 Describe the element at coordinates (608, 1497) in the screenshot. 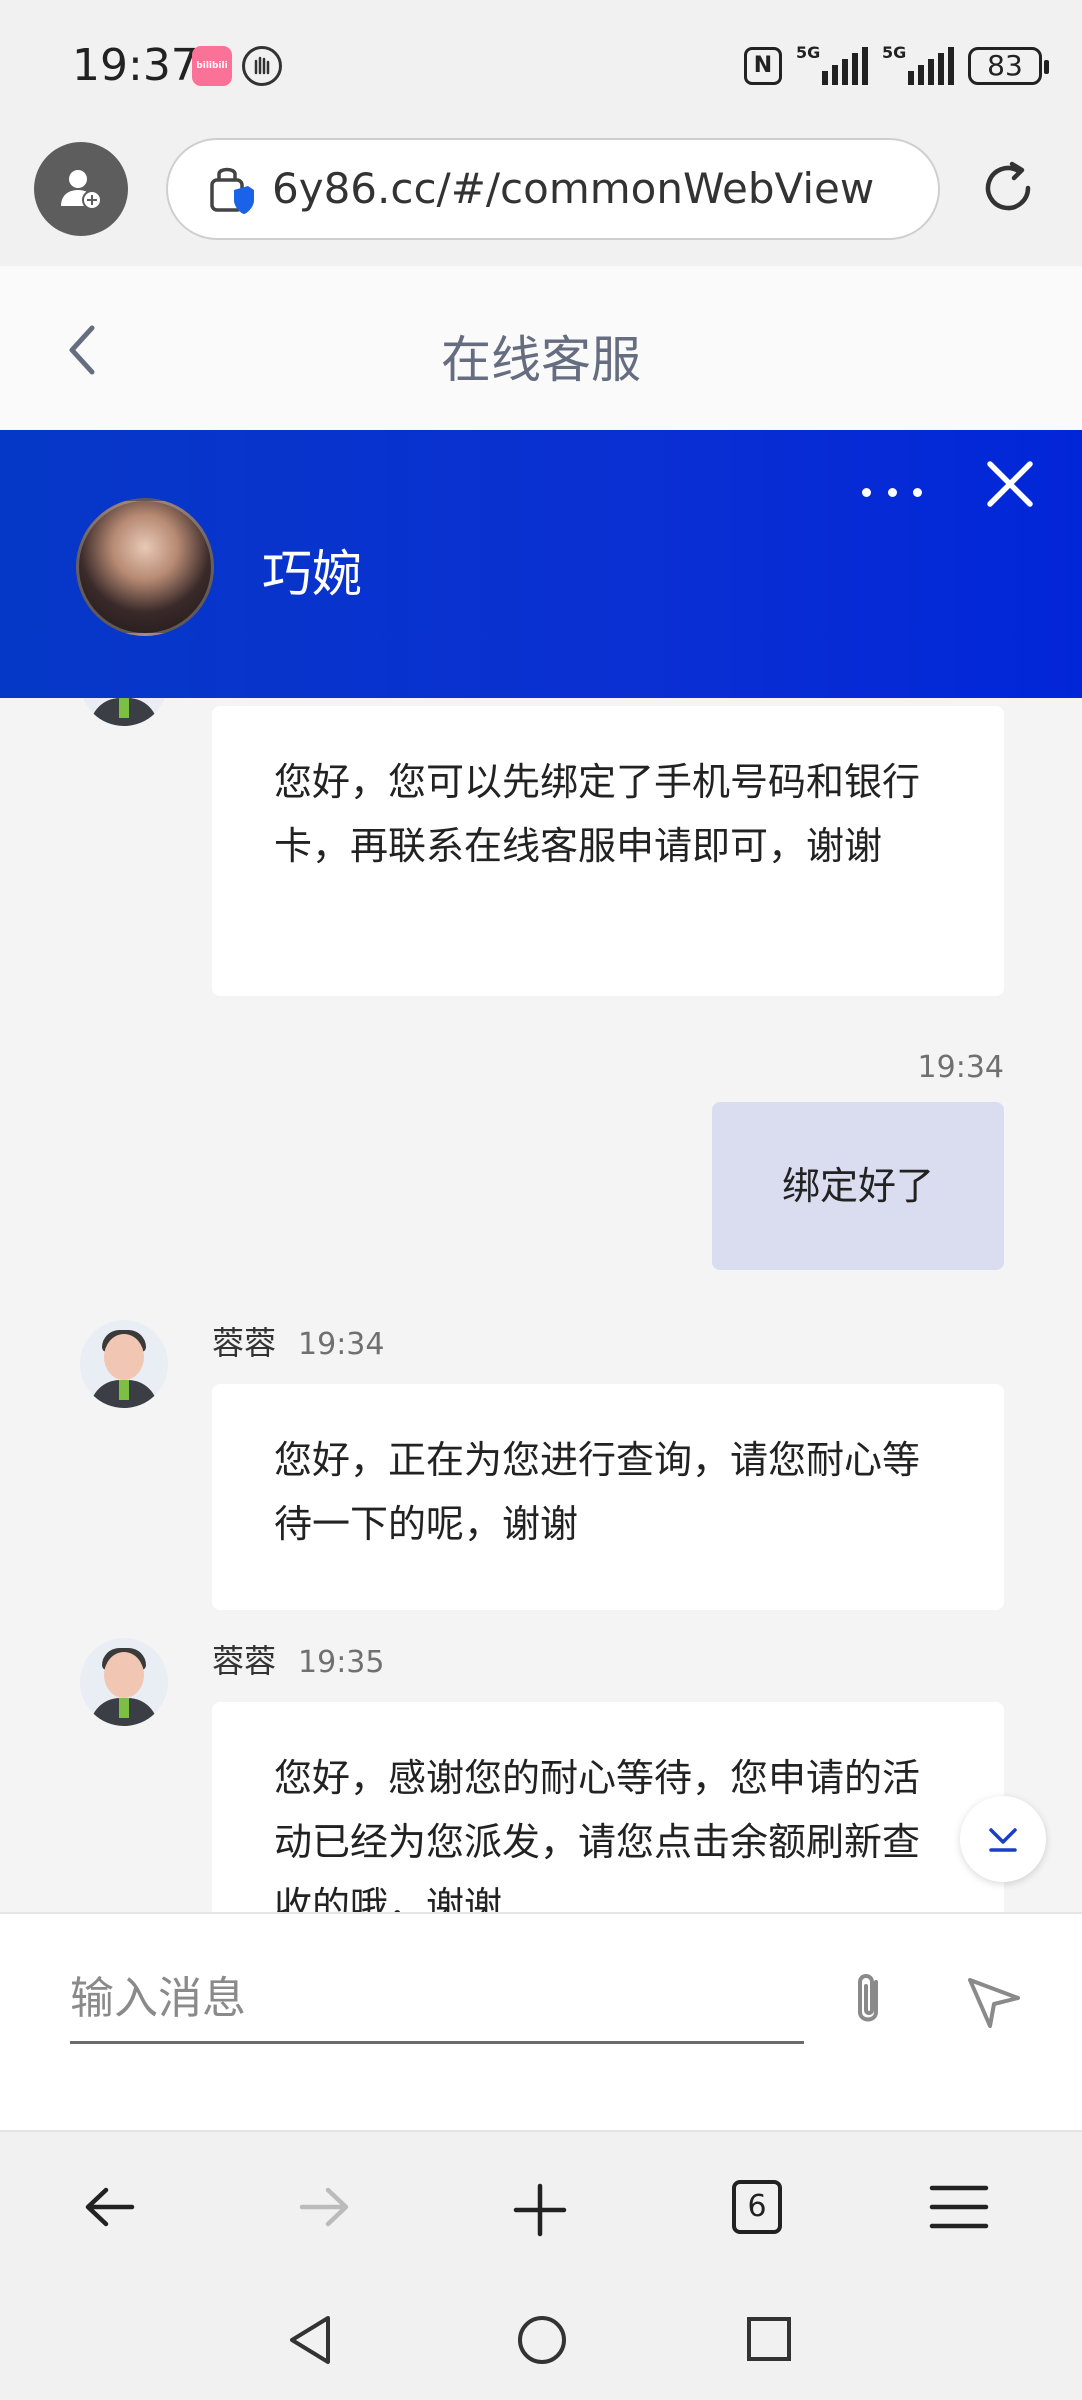

I see `message-bubble-incoming: 您好，正在为您进行查询，请您耐心等待一下的呢，谢谢` at that location.